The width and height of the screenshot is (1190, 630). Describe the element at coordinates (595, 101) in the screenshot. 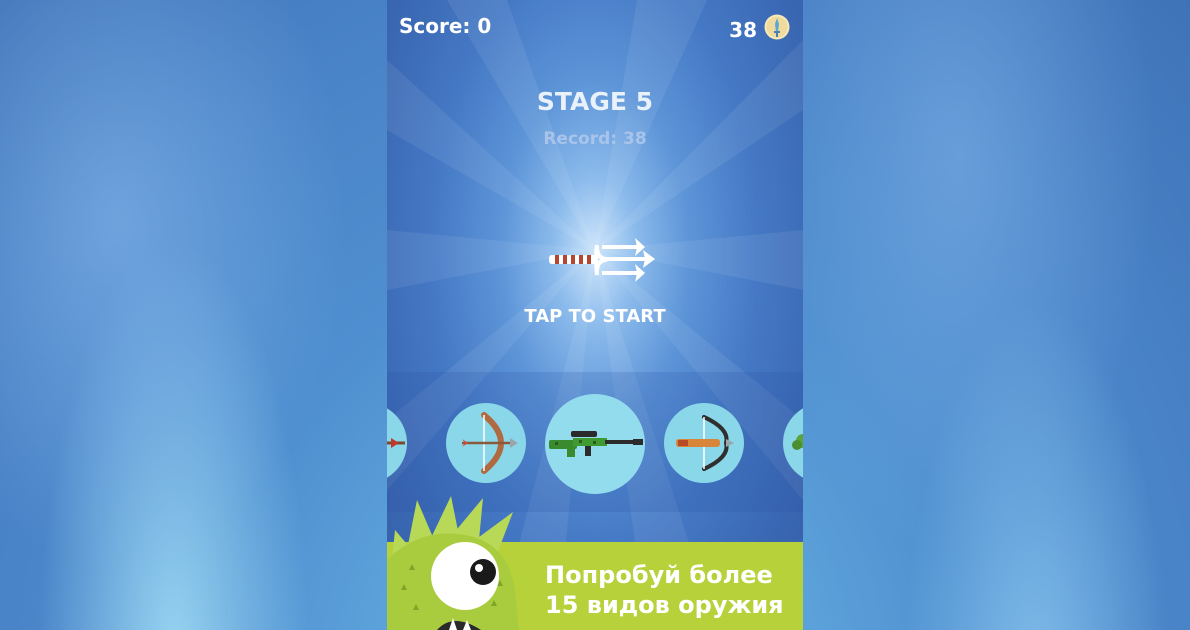

I see `stage-title: STAGE 5` at that location.